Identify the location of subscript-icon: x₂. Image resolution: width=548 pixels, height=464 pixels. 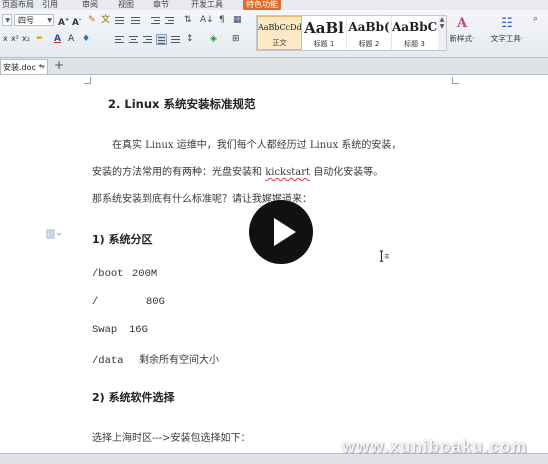
(26, 39).